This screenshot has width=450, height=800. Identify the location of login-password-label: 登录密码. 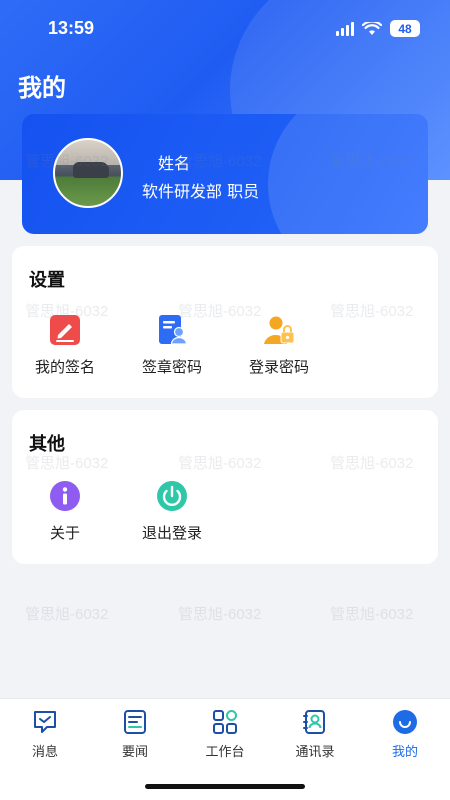
(278, 367).